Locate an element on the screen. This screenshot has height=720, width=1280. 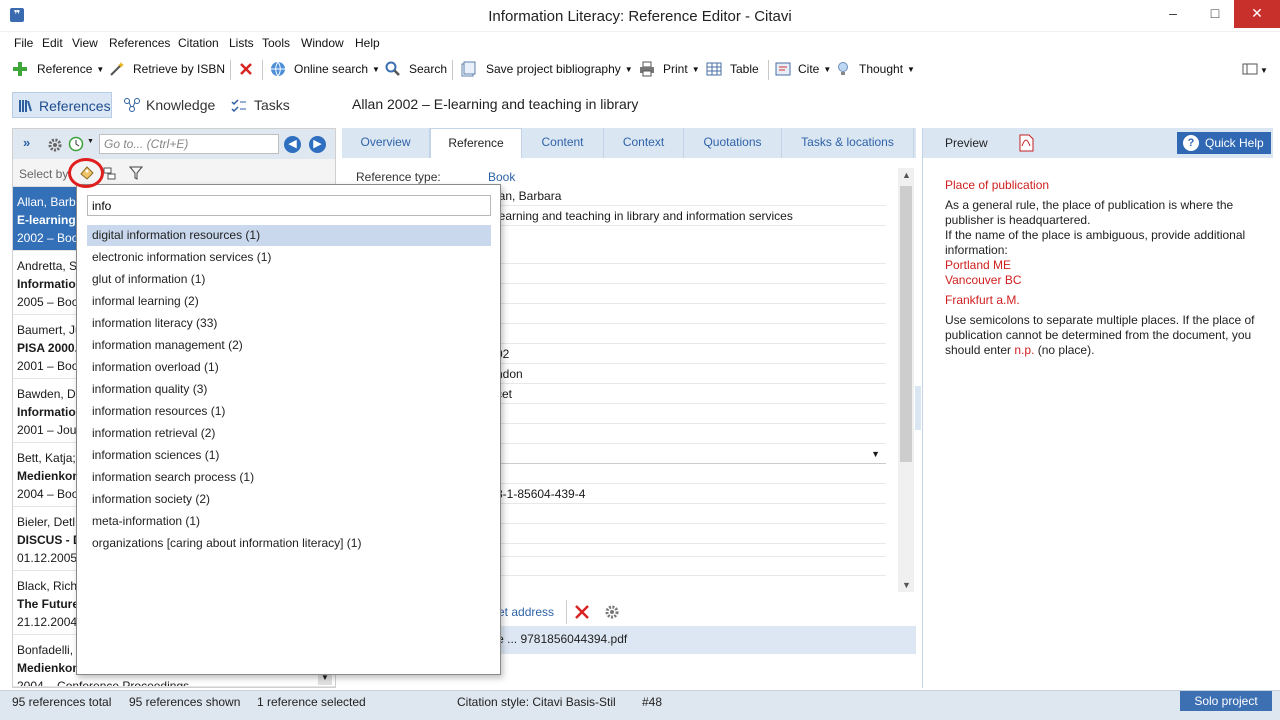
search-button: Search is located at coordinates (428, 69).